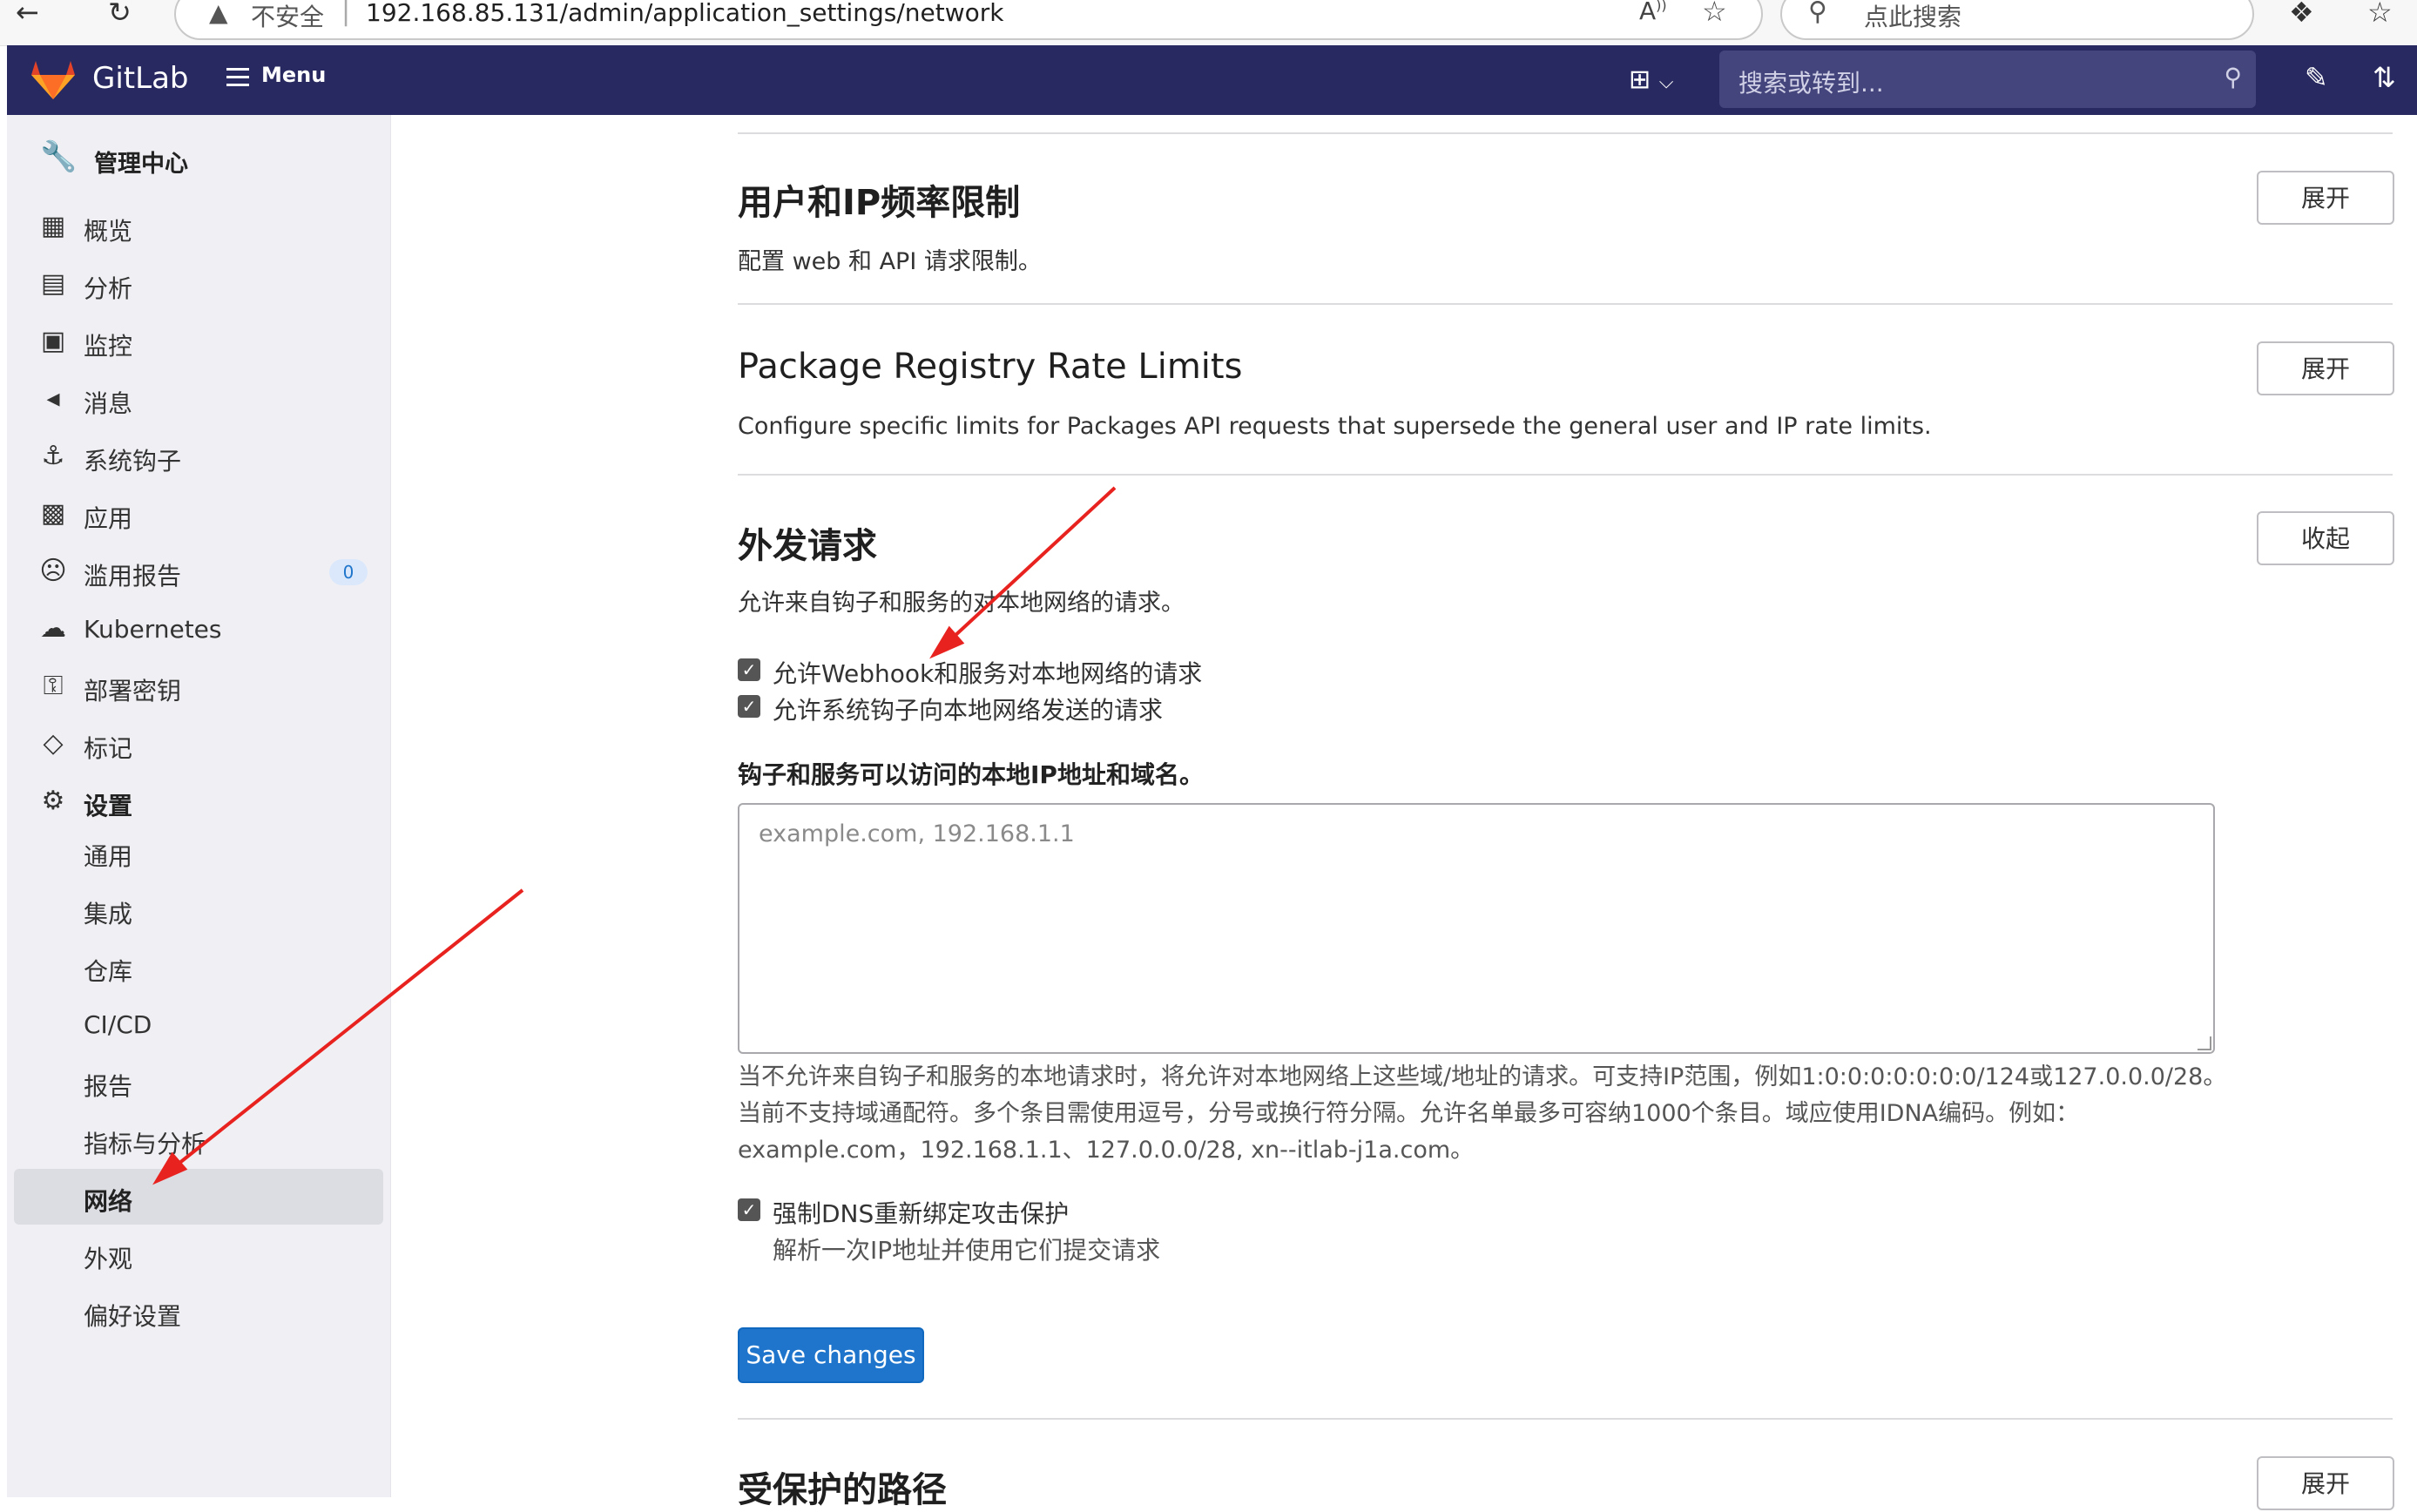 The height and width of the screenshot is (1512, 2417). I want to click on sidebar-item-label: 标记, so click(108, 748).